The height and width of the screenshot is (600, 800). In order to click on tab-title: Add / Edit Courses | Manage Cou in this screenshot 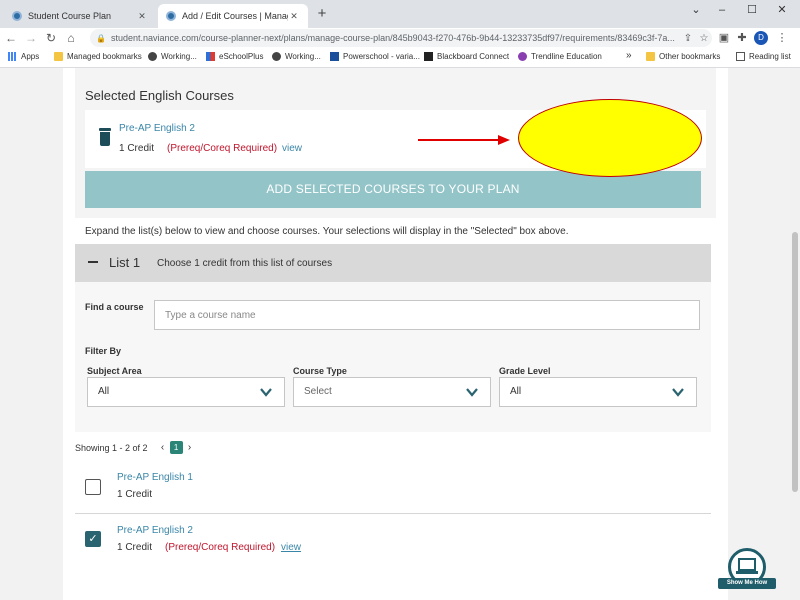, I will do `click(235, 16)`.